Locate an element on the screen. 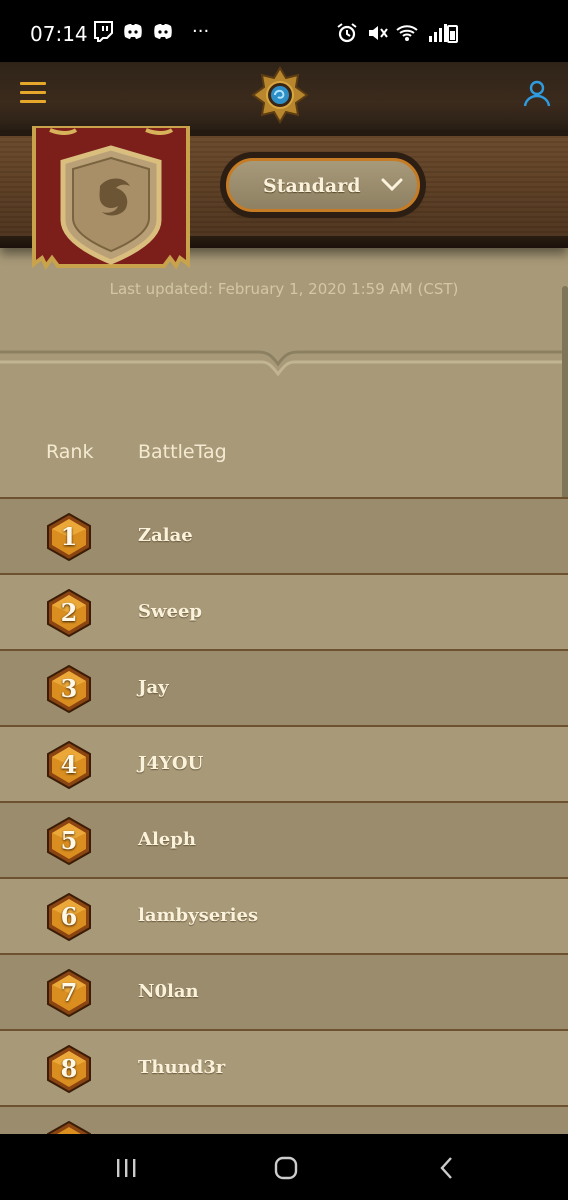 This screenshot has height=1200, width=568. hamburger-menu-icon is located at coordinates (33, 93).